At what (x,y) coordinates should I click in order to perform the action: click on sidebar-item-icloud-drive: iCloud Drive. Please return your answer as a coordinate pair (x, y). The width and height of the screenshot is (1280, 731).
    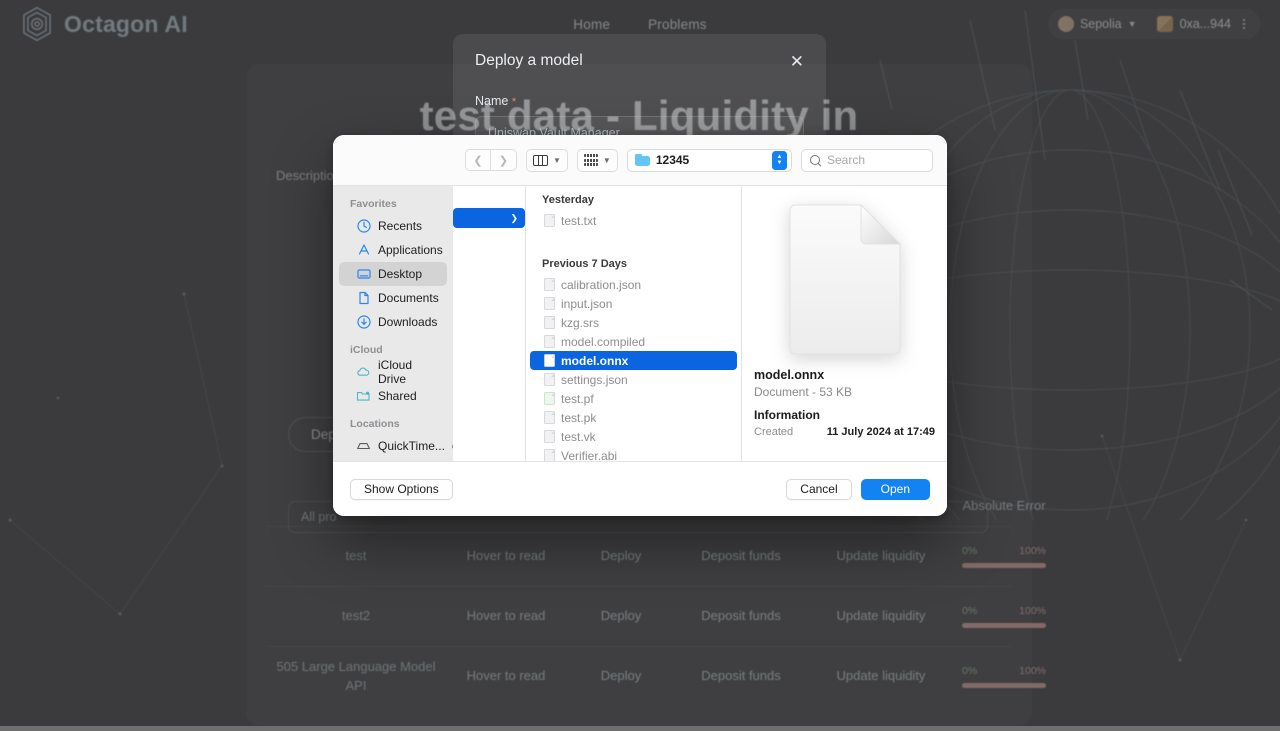
    Looking at the image, I should click on (393, 372).